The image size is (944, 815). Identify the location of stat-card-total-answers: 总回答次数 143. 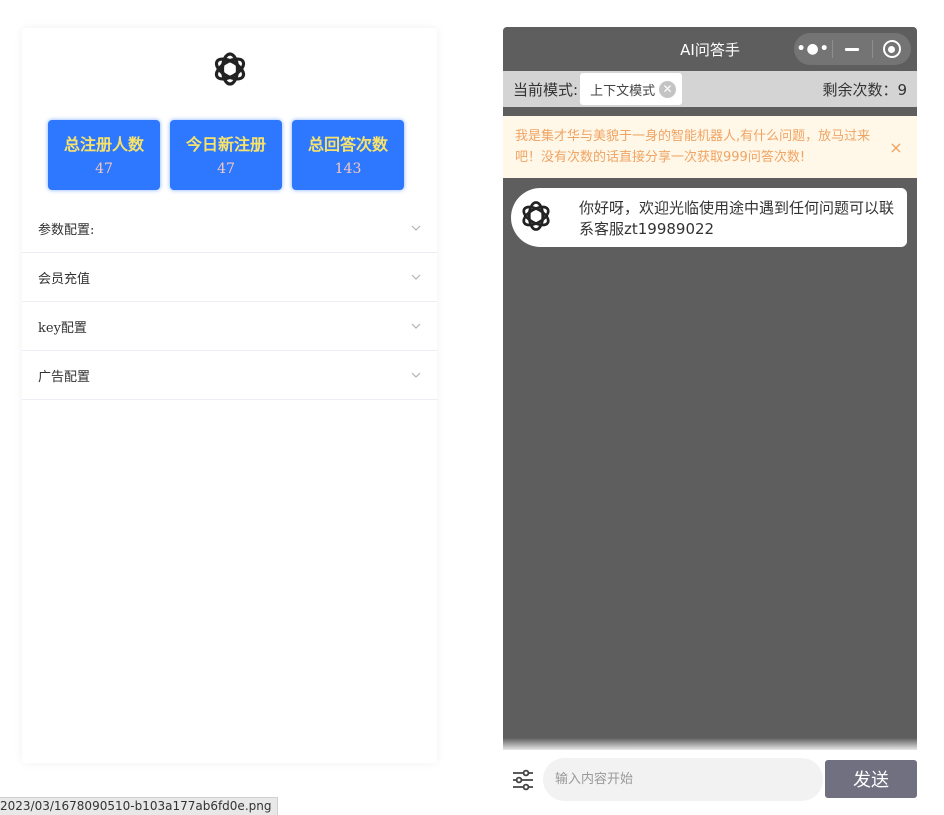
(348, 155).